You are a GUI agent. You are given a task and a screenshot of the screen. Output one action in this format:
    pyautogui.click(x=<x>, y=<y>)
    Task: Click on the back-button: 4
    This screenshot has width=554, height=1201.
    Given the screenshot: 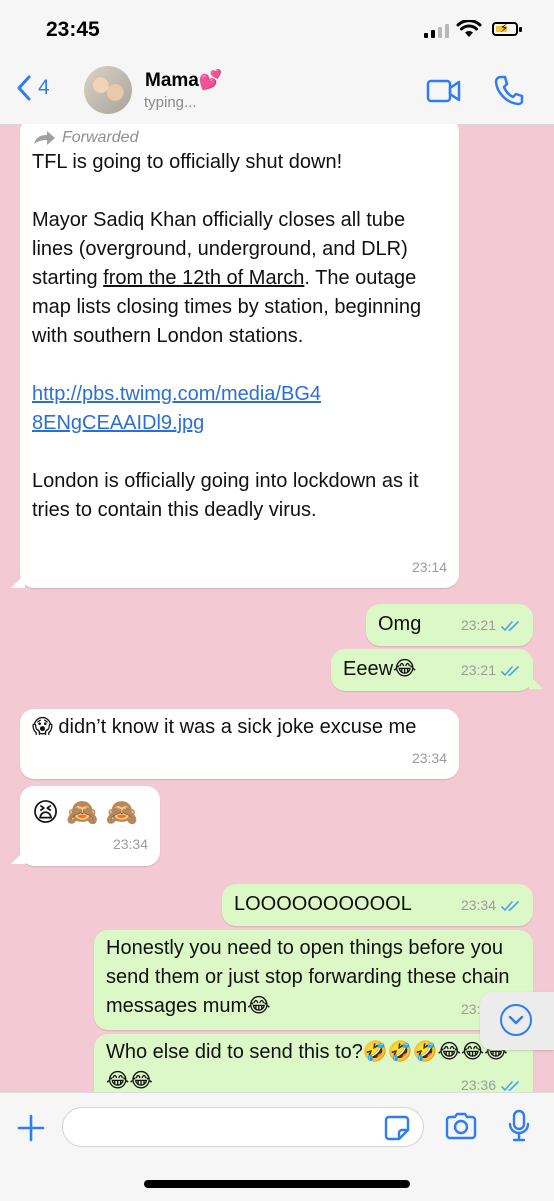 What is the action you would take?
    pyautogui.click(x=33, y=88)
    